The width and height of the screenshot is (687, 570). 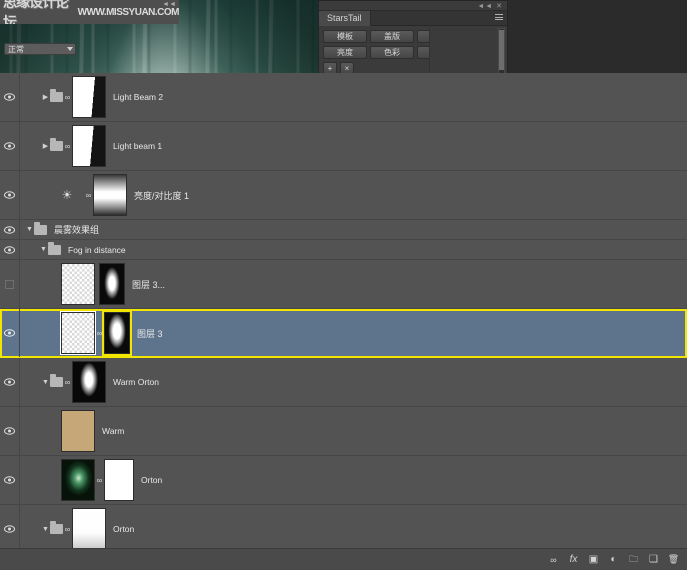 What do you see at coordinates (169, 4) in the screenshot?
I see `layers-collapse-icon: ◄◄` at bounding box center [169, 4].